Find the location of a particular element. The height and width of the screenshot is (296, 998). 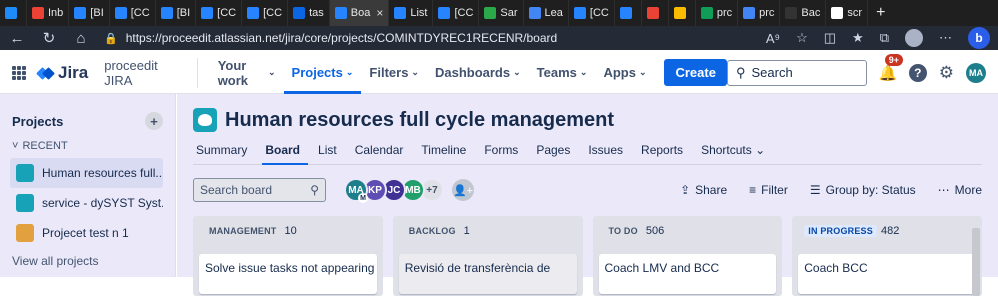

browser-tab: List is located at coordinates (411, 13).